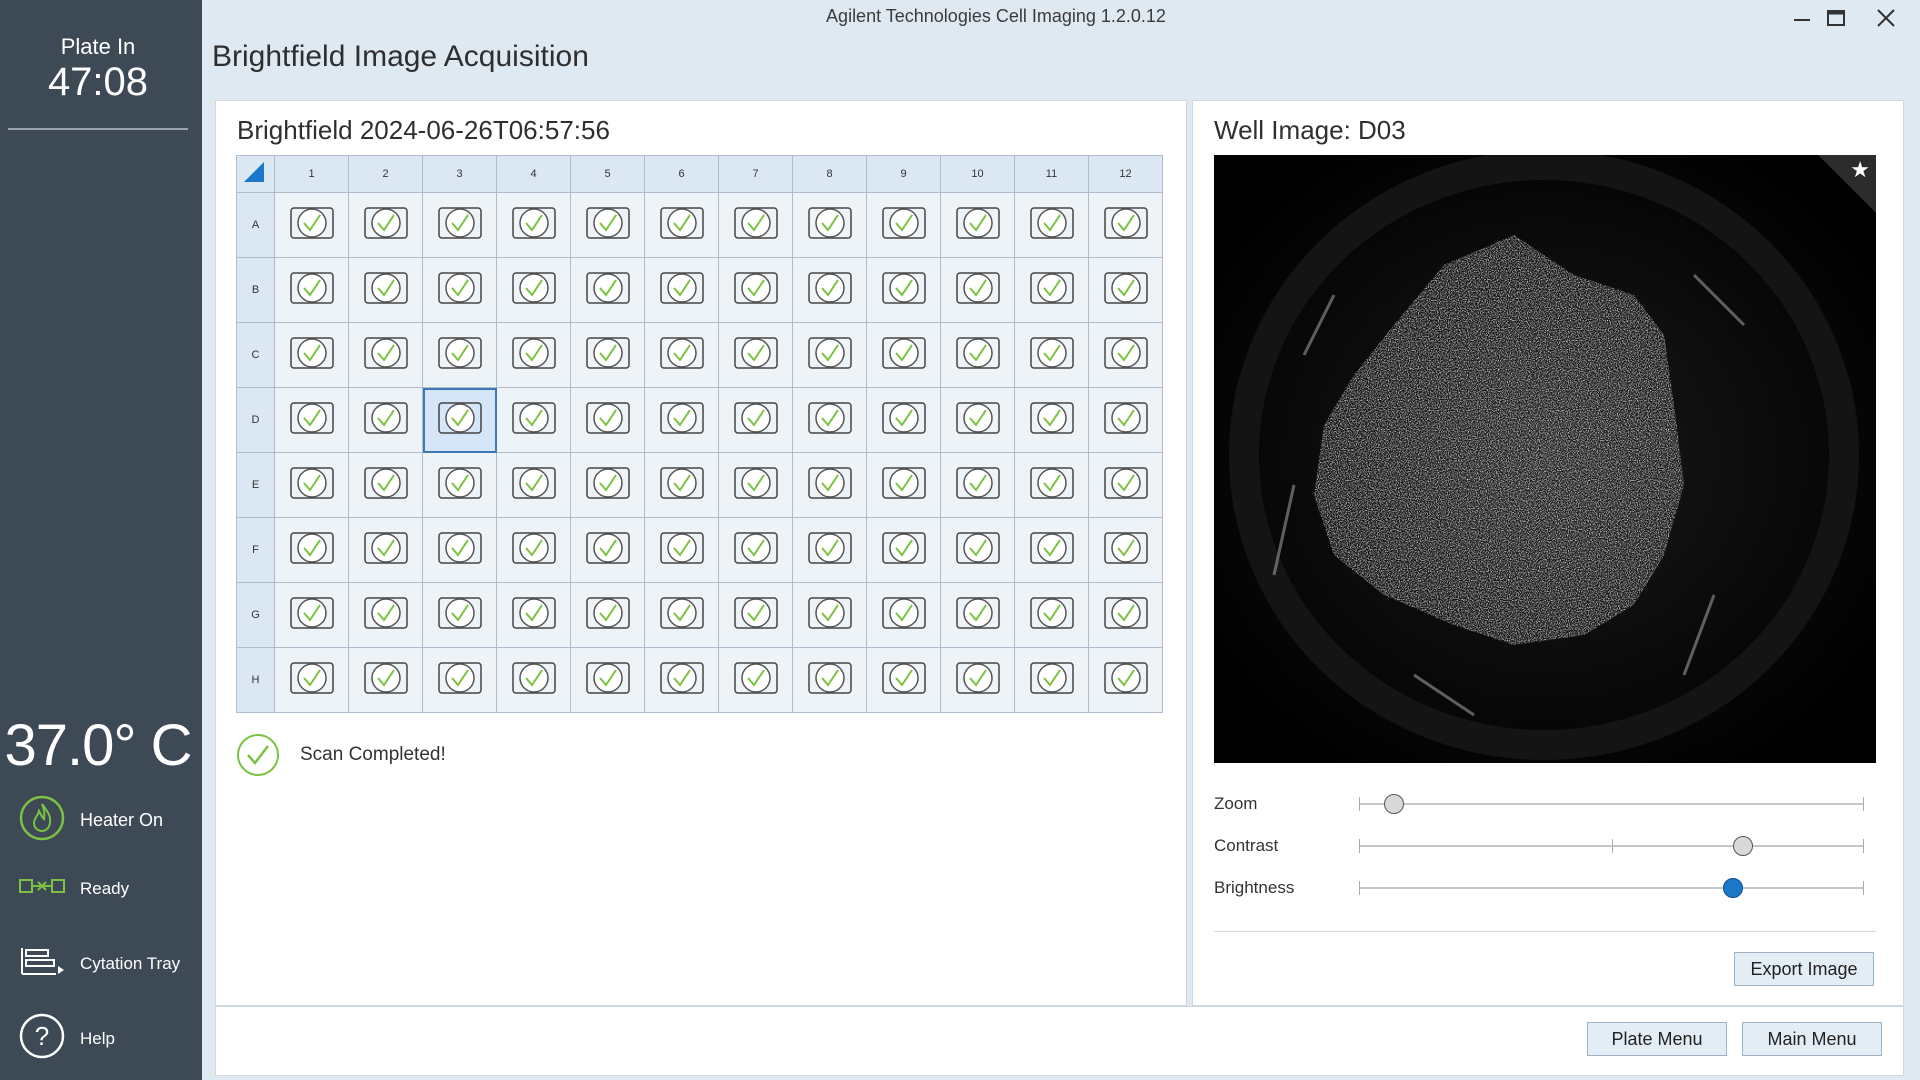  What do you see at coordinates (1051, 174) in the screenshot?
I see `column-header: 11` at bounding box center [1051, 174].